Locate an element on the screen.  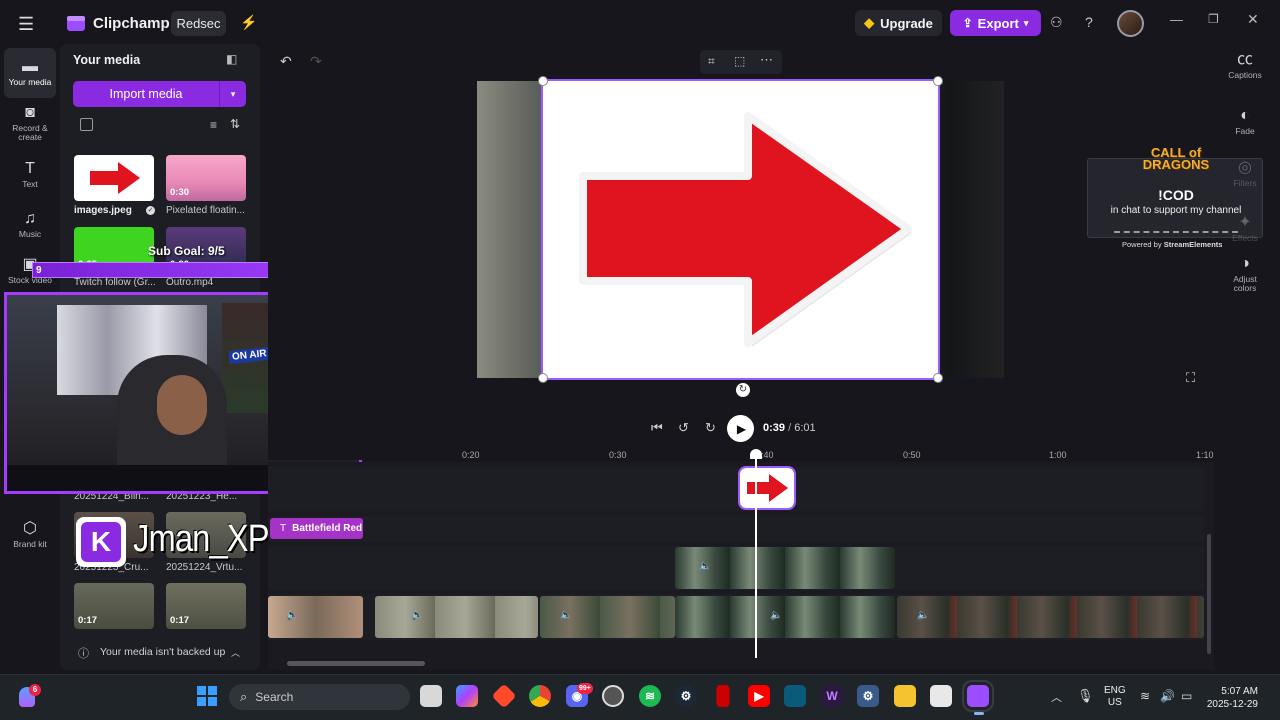
adjust-colors-icon: ◑ is located at coordinates (1245, 263).